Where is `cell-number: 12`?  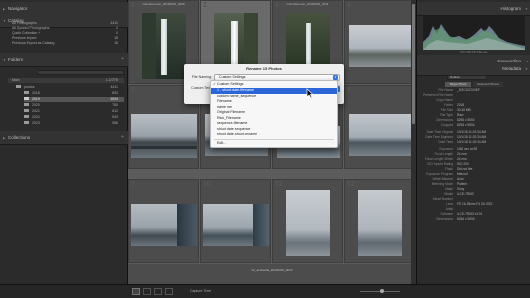
cell-number: 12 is located at coordinates (351, 184).